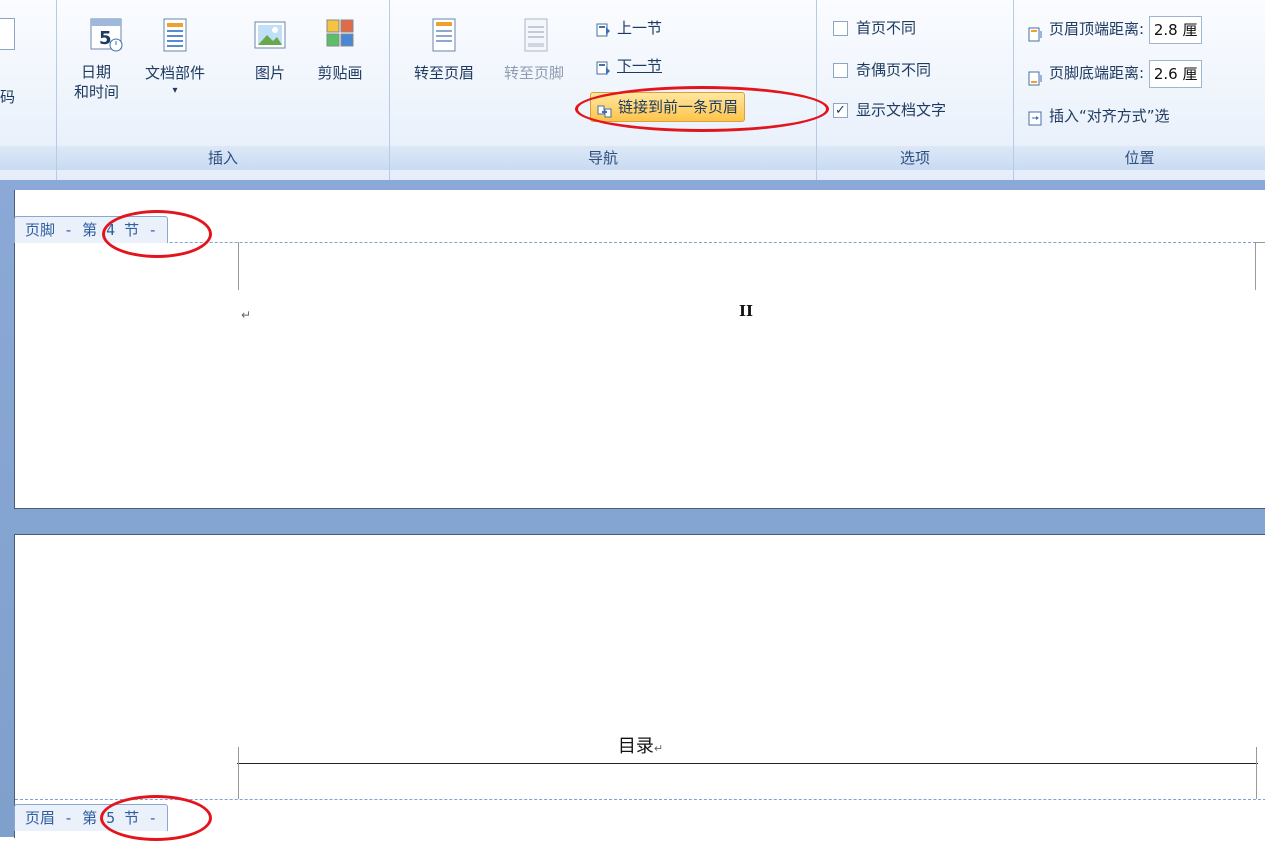  Describe the element at coordinates (894, 70) in the screenshot. I see `different-odd-even-label: 奇偶页不同` at that location.